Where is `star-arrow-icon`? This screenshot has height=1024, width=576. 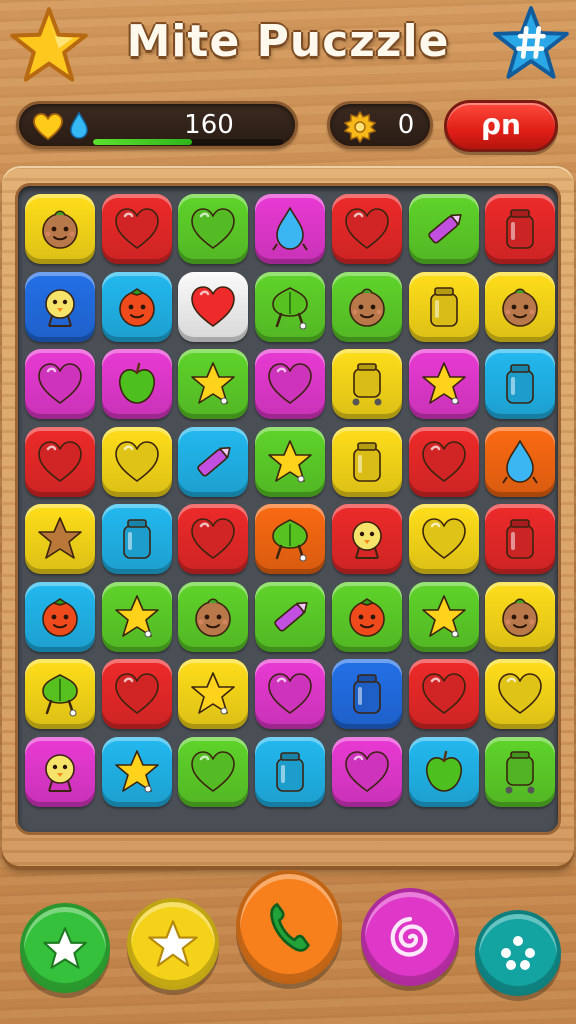
star-arrow-icon is located at coordinates (65, 948).